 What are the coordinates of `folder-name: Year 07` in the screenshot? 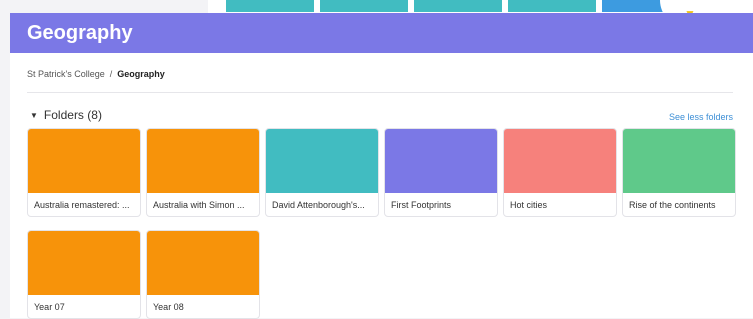 It's located at (49, 307).